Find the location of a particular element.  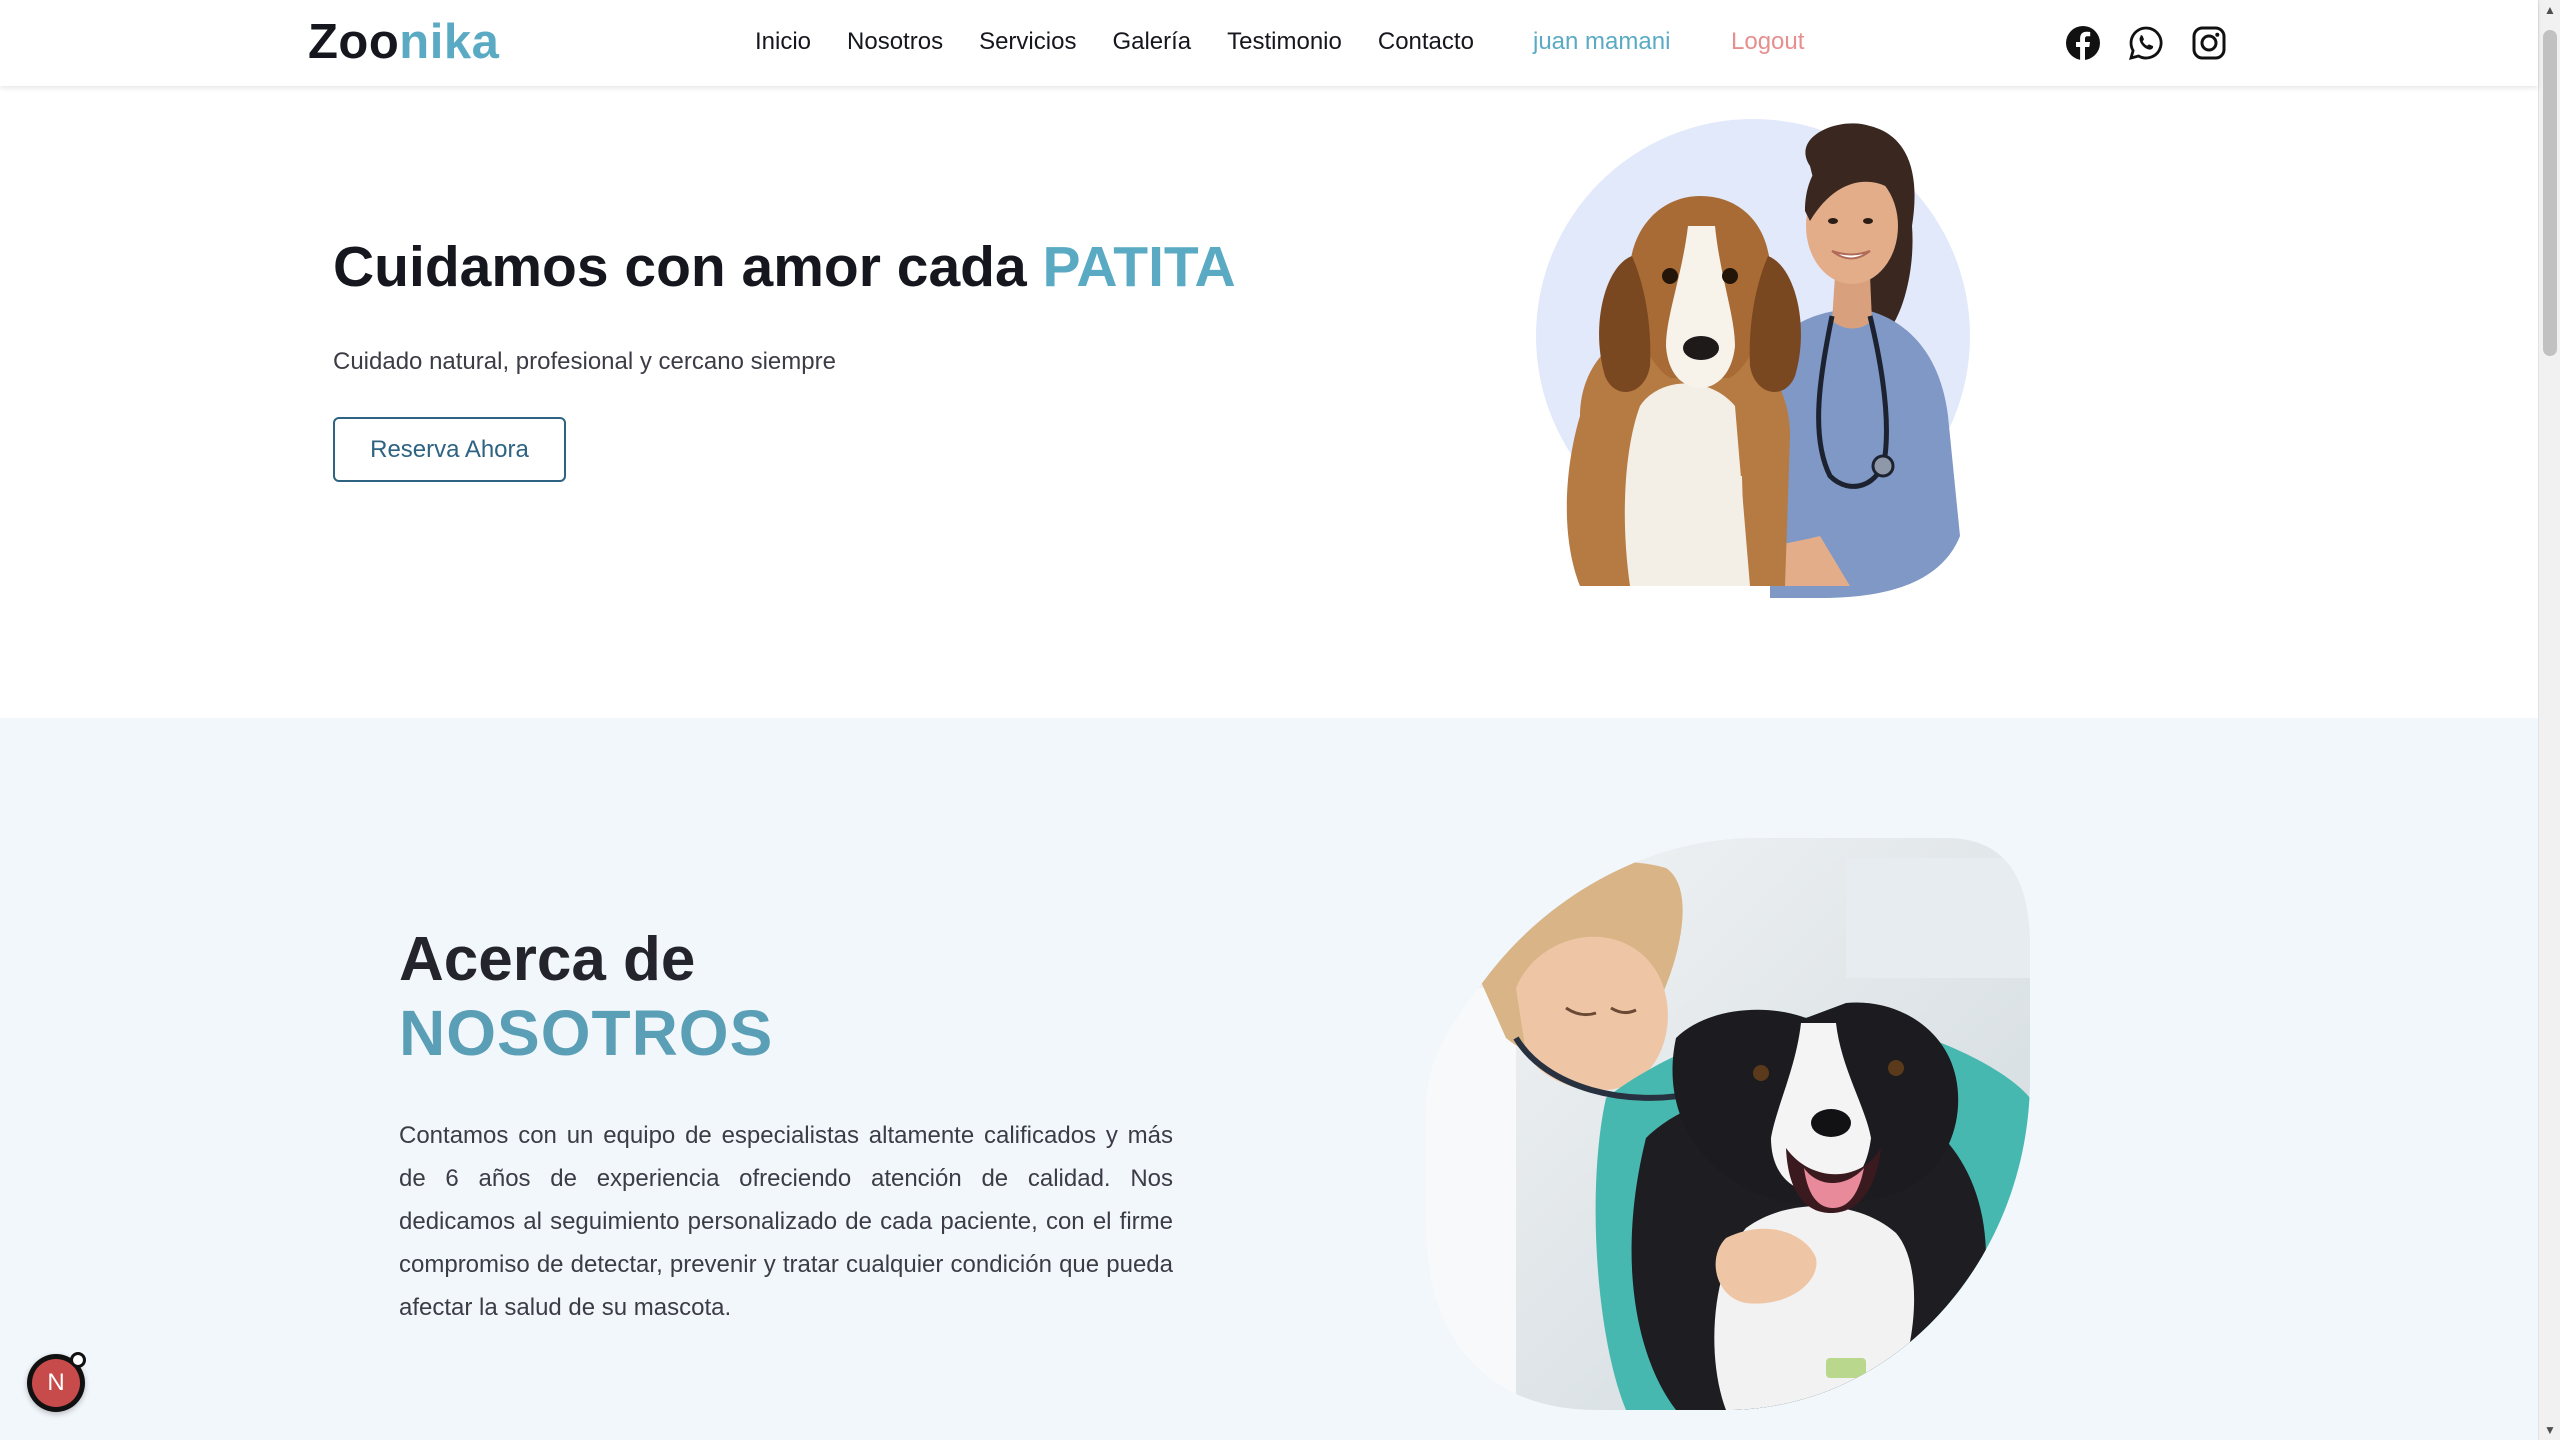

about-heading-line2: NOSOTROS is located at coordinates (586, 1033).